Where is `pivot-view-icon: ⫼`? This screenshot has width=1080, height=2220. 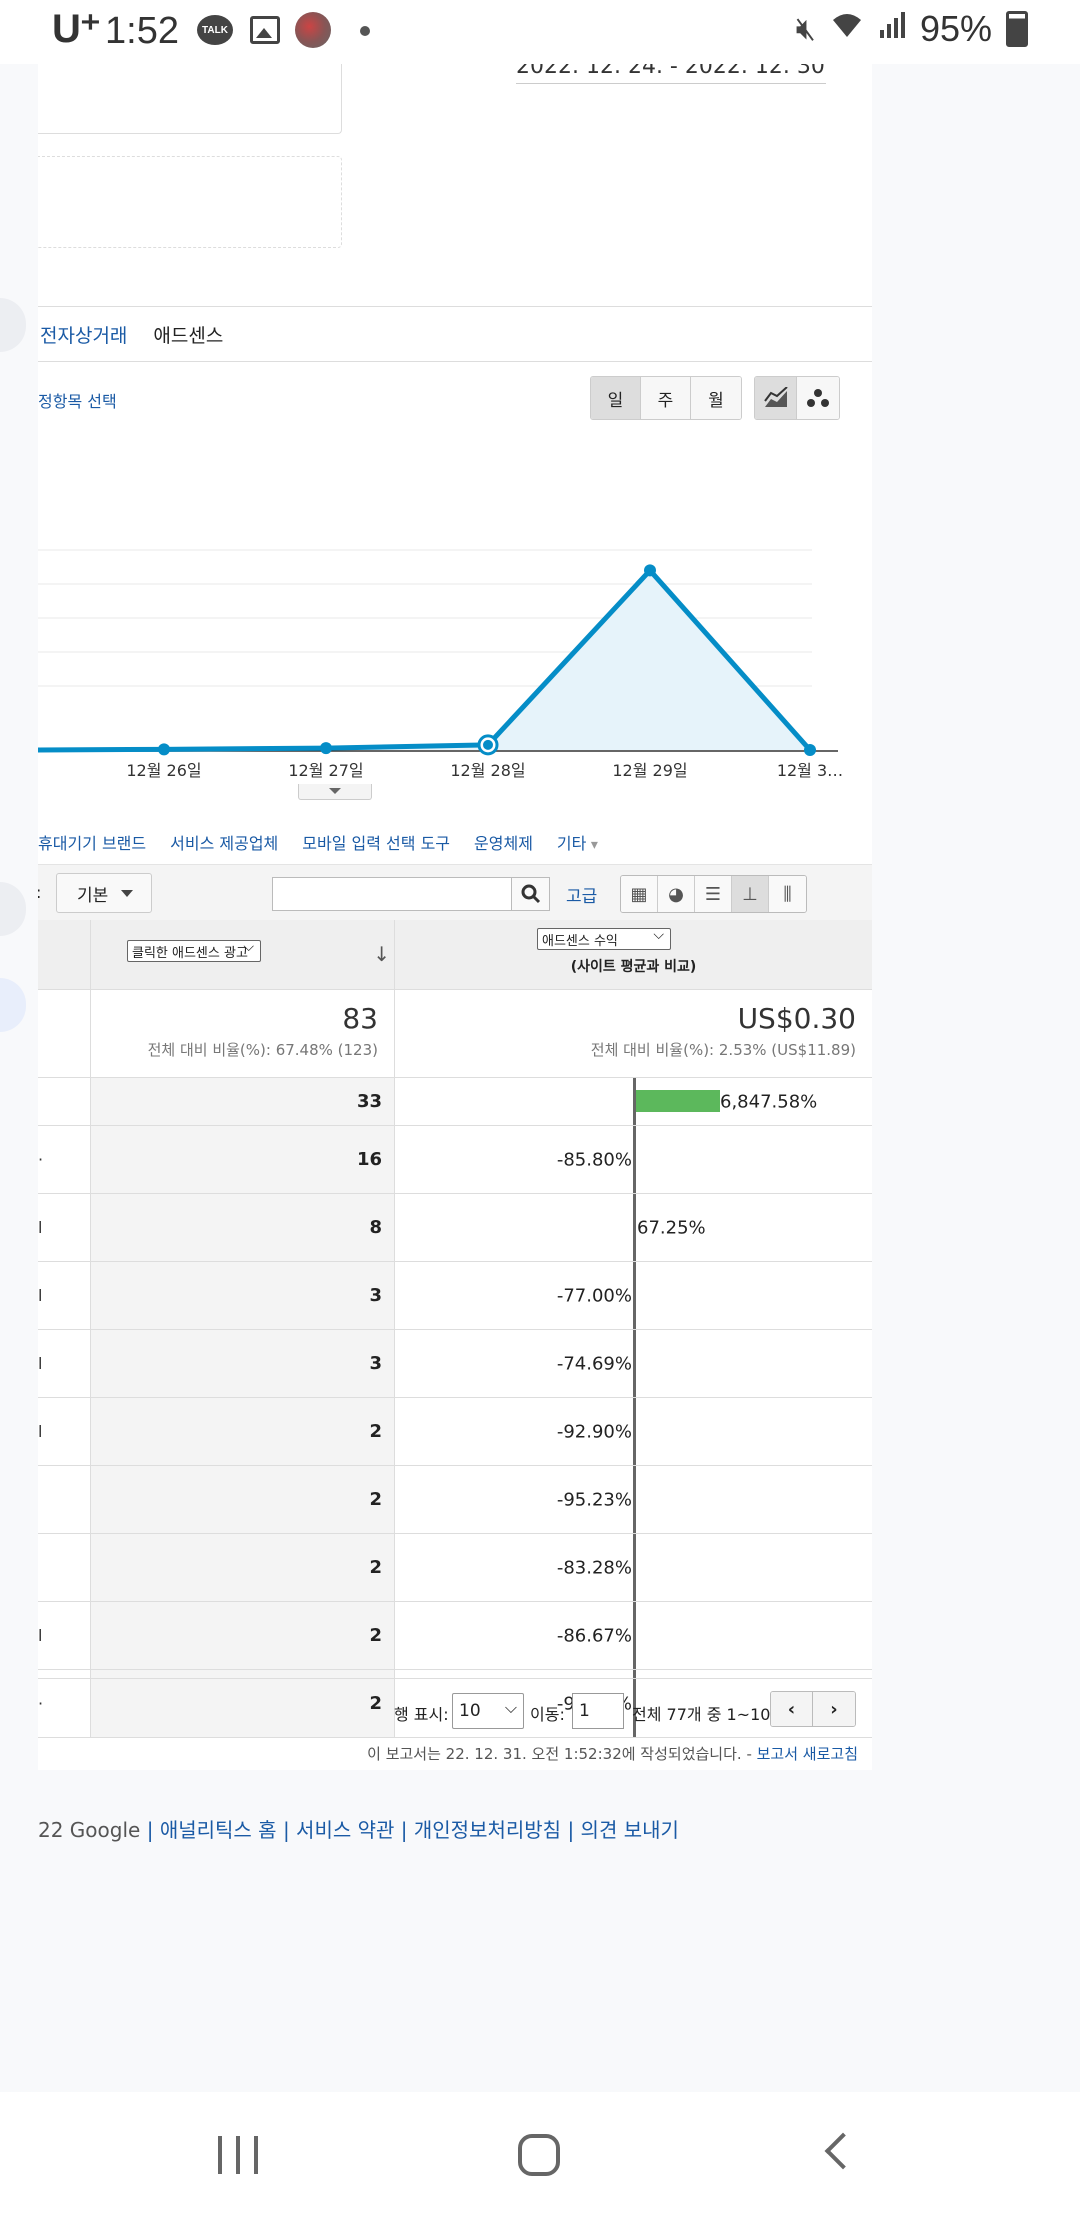 pivot-view-icon: ⫼ is located at coordinates (787, 894).